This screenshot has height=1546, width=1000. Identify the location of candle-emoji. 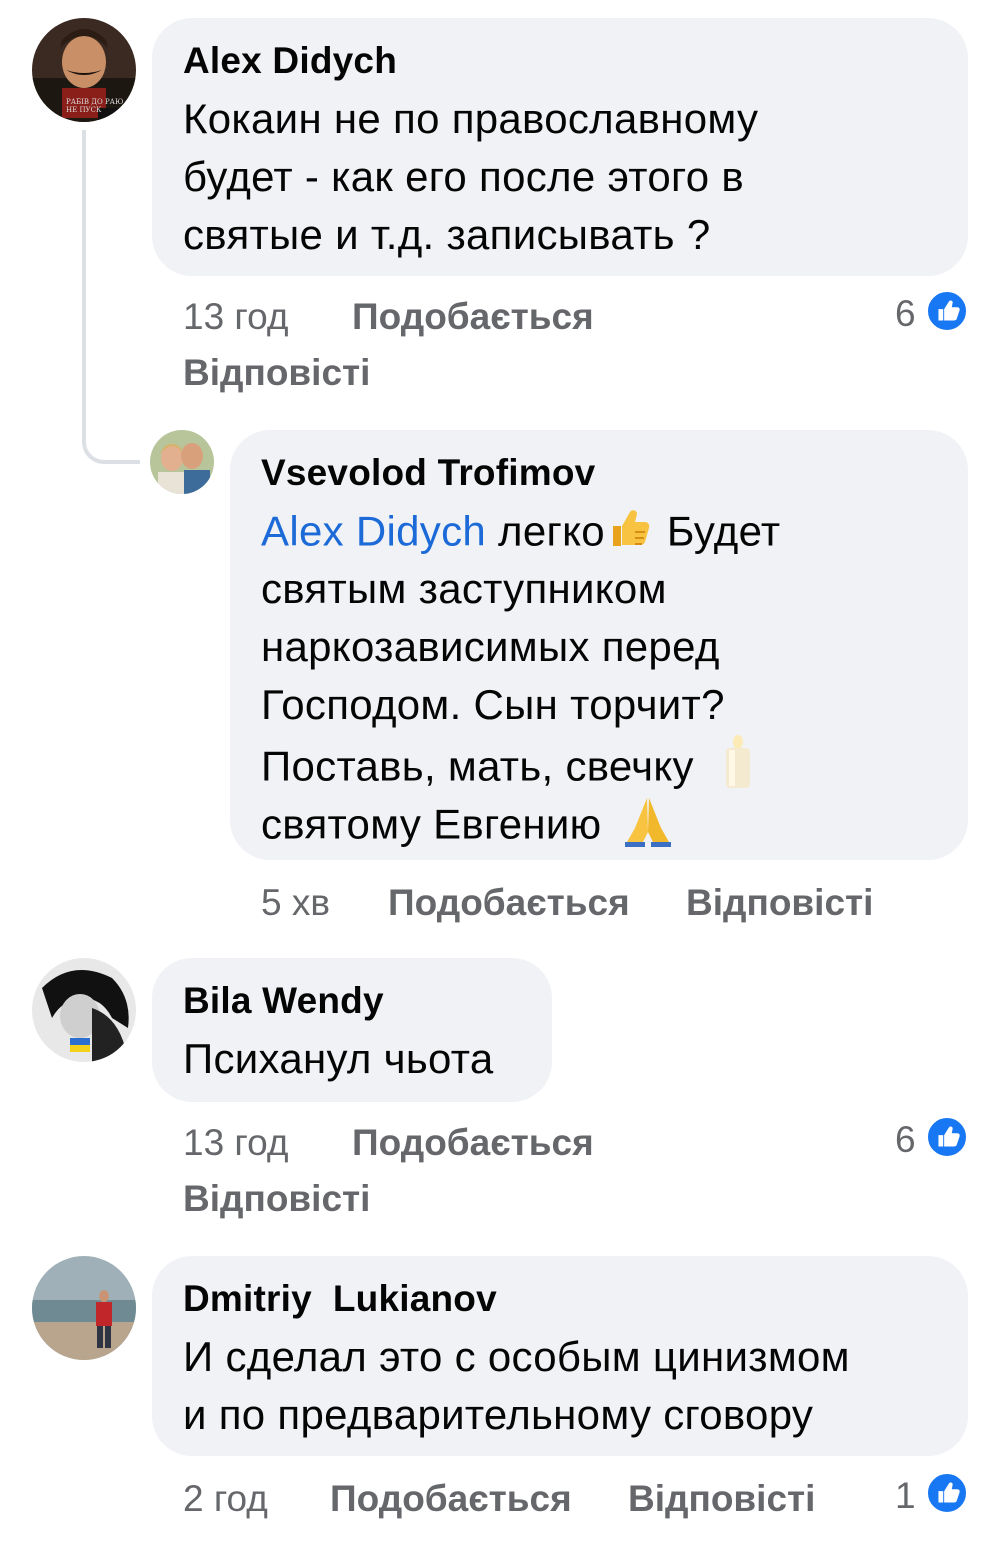
(738, 769).